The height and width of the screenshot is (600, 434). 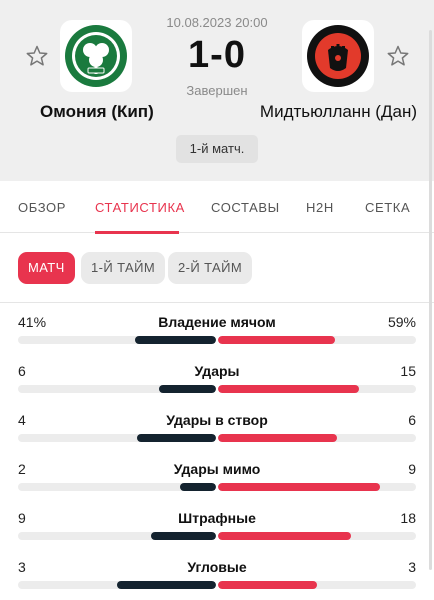 I want to click on stat-row: 3 Угловые 3, so click(x=217, y=579).